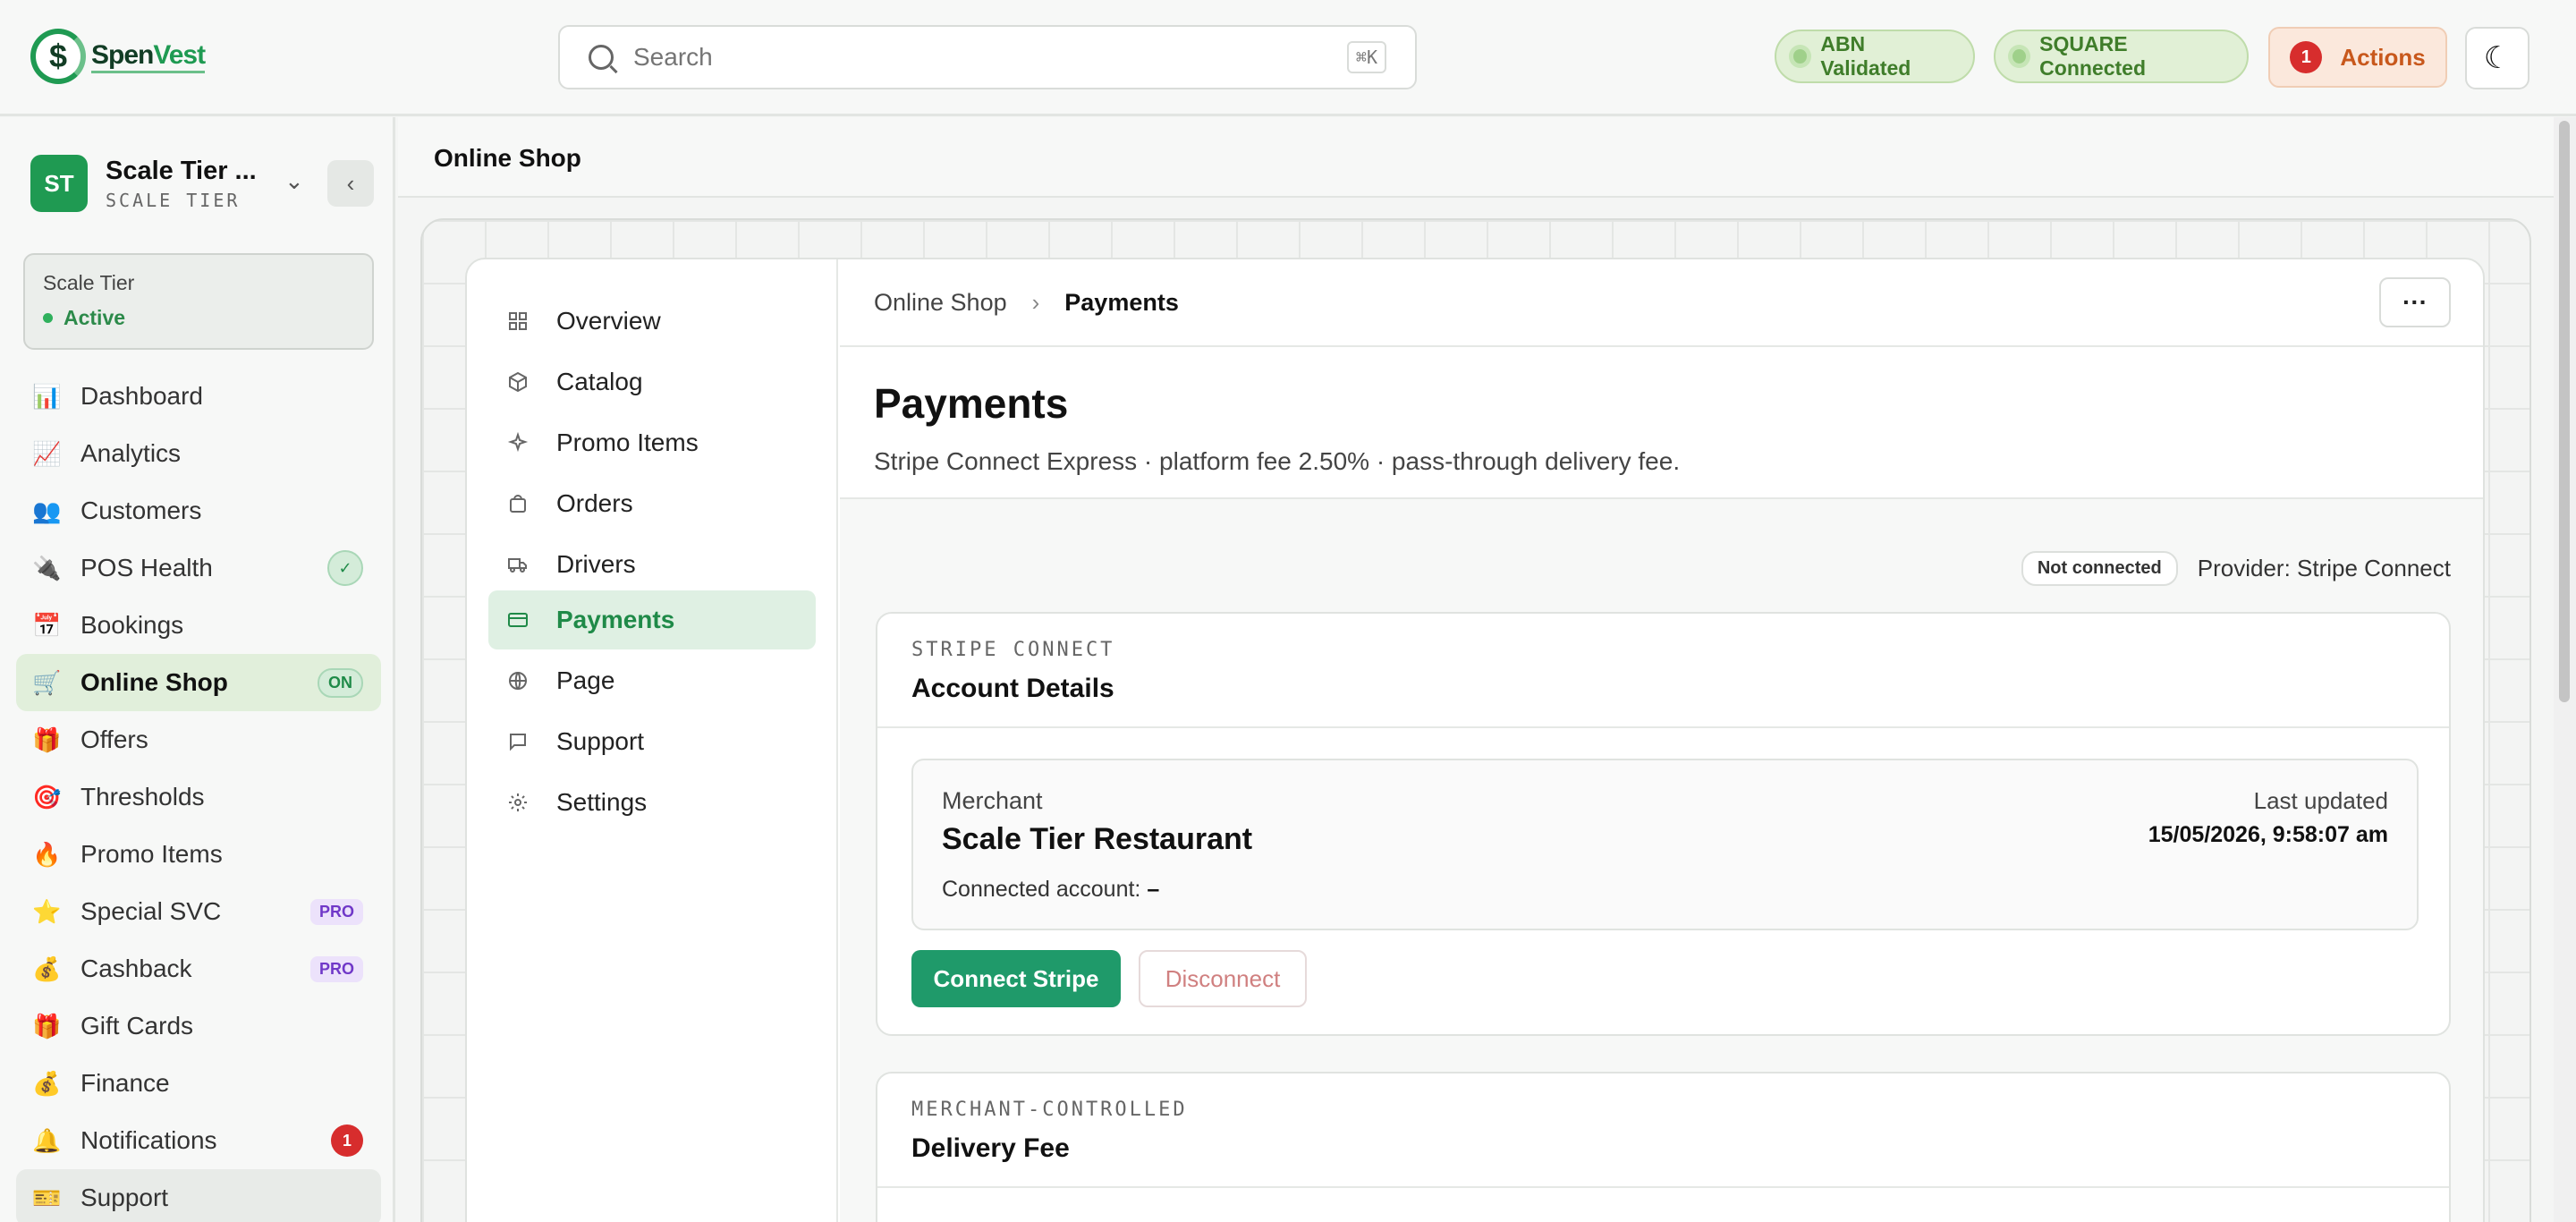 The width and height of the screenshot is (2576, 1222). I want to click on subnav-settings: Settings, so click(652, 802).